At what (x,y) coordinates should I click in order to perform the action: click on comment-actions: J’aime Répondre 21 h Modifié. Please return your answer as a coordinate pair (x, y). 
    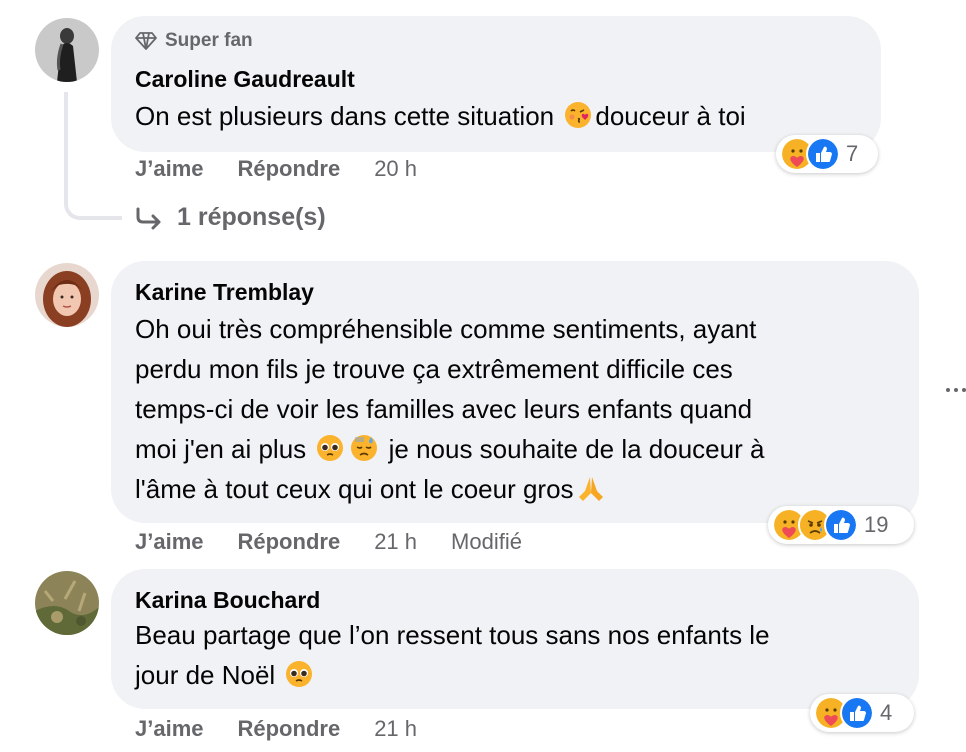
    Looking at the image, I should click on (328, 542).